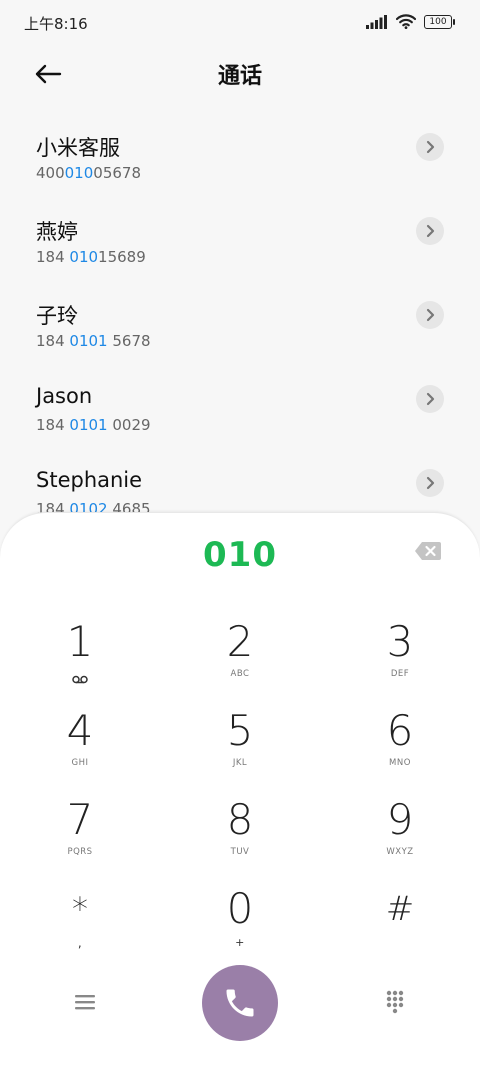  Describe the element at coordinates (89, 480) in the screenshot. I see `contact-name: Stephanie` at that location.